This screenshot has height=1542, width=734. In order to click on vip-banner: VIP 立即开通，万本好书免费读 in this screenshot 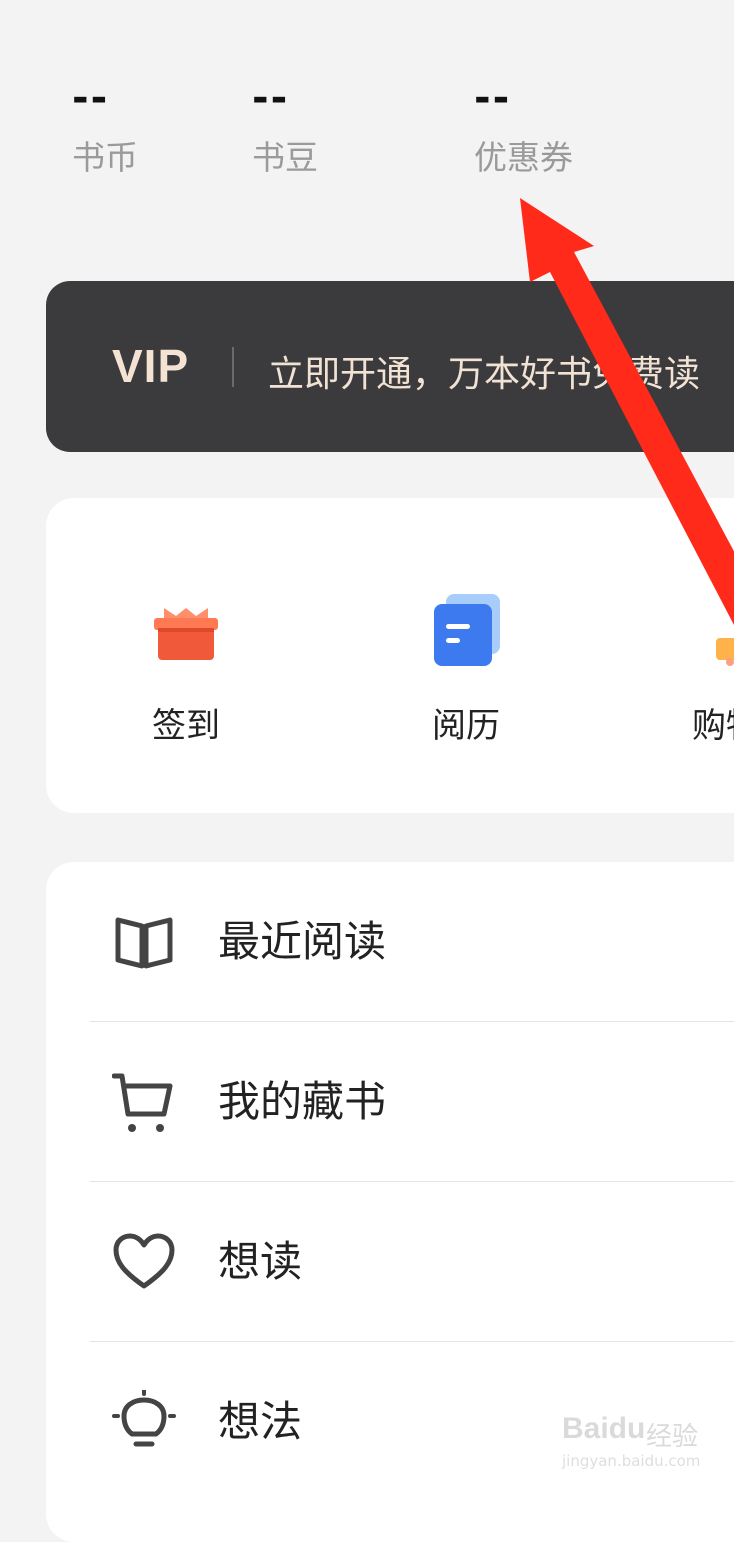, I will do `click(390, 366)`.